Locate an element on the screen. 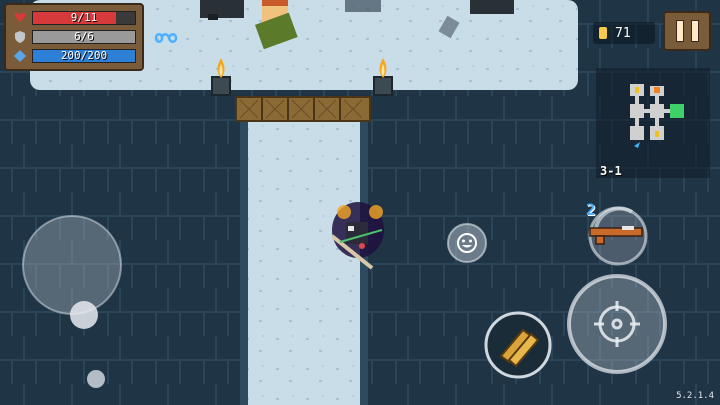  corridor-floor is located at coordinates (304, 261).